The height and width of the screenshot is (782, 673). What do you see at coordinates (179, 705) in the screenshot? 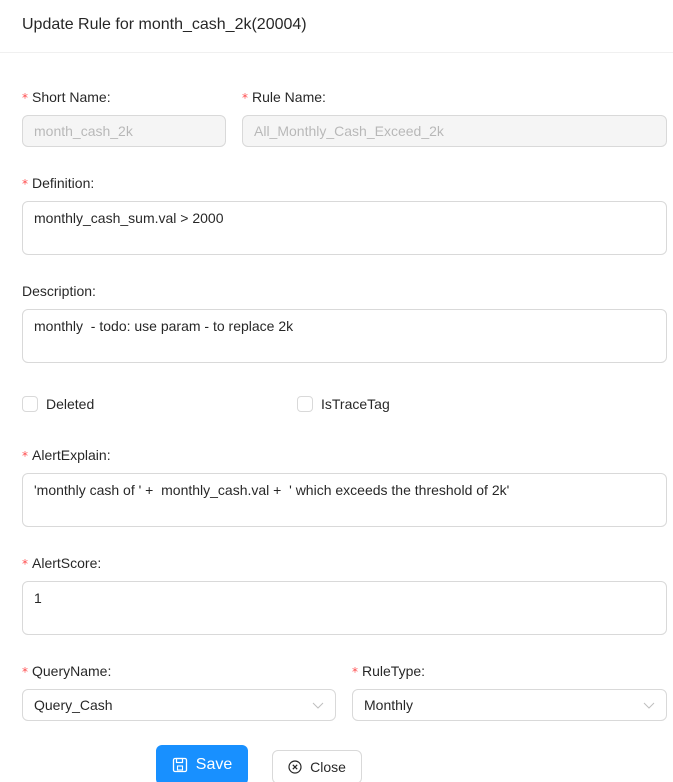
I see `query-name-select: Query_Cash` at bounding box center [179, 705].